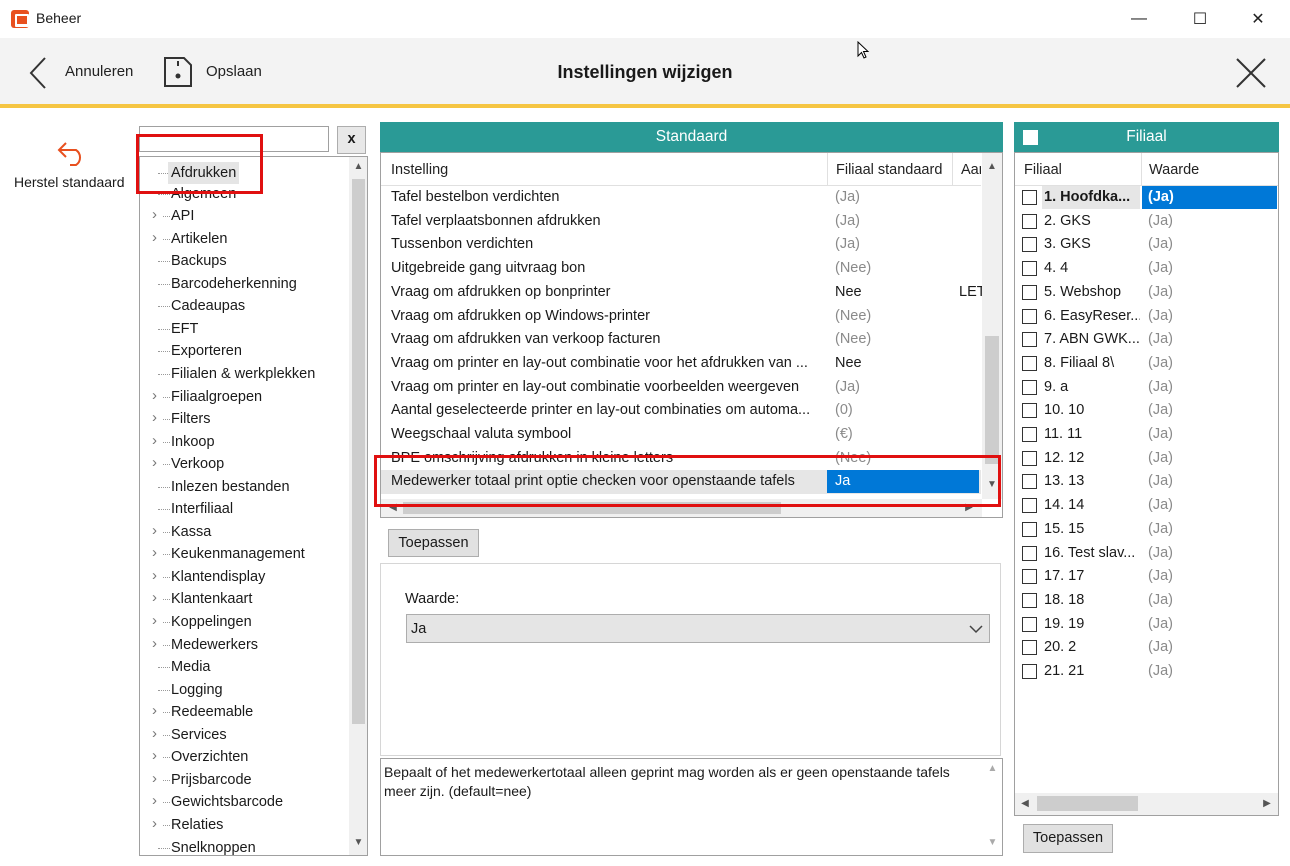 Image resolution: width=1290 pixels, height=866 pixels. Describe the element at coordinates (244, 801) in the screenshot. I see `tree-item: › Gewichtsbarcode` at that location.